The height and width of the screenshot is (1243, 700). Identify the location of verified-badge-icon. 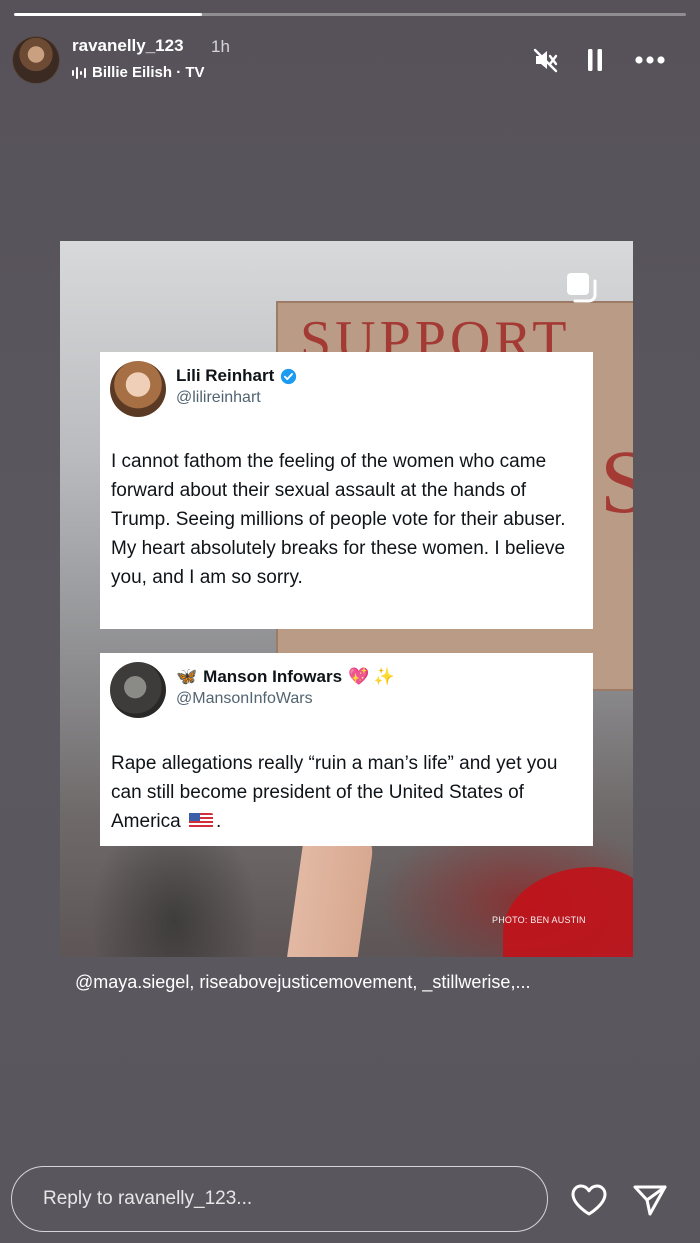
(289, 376).